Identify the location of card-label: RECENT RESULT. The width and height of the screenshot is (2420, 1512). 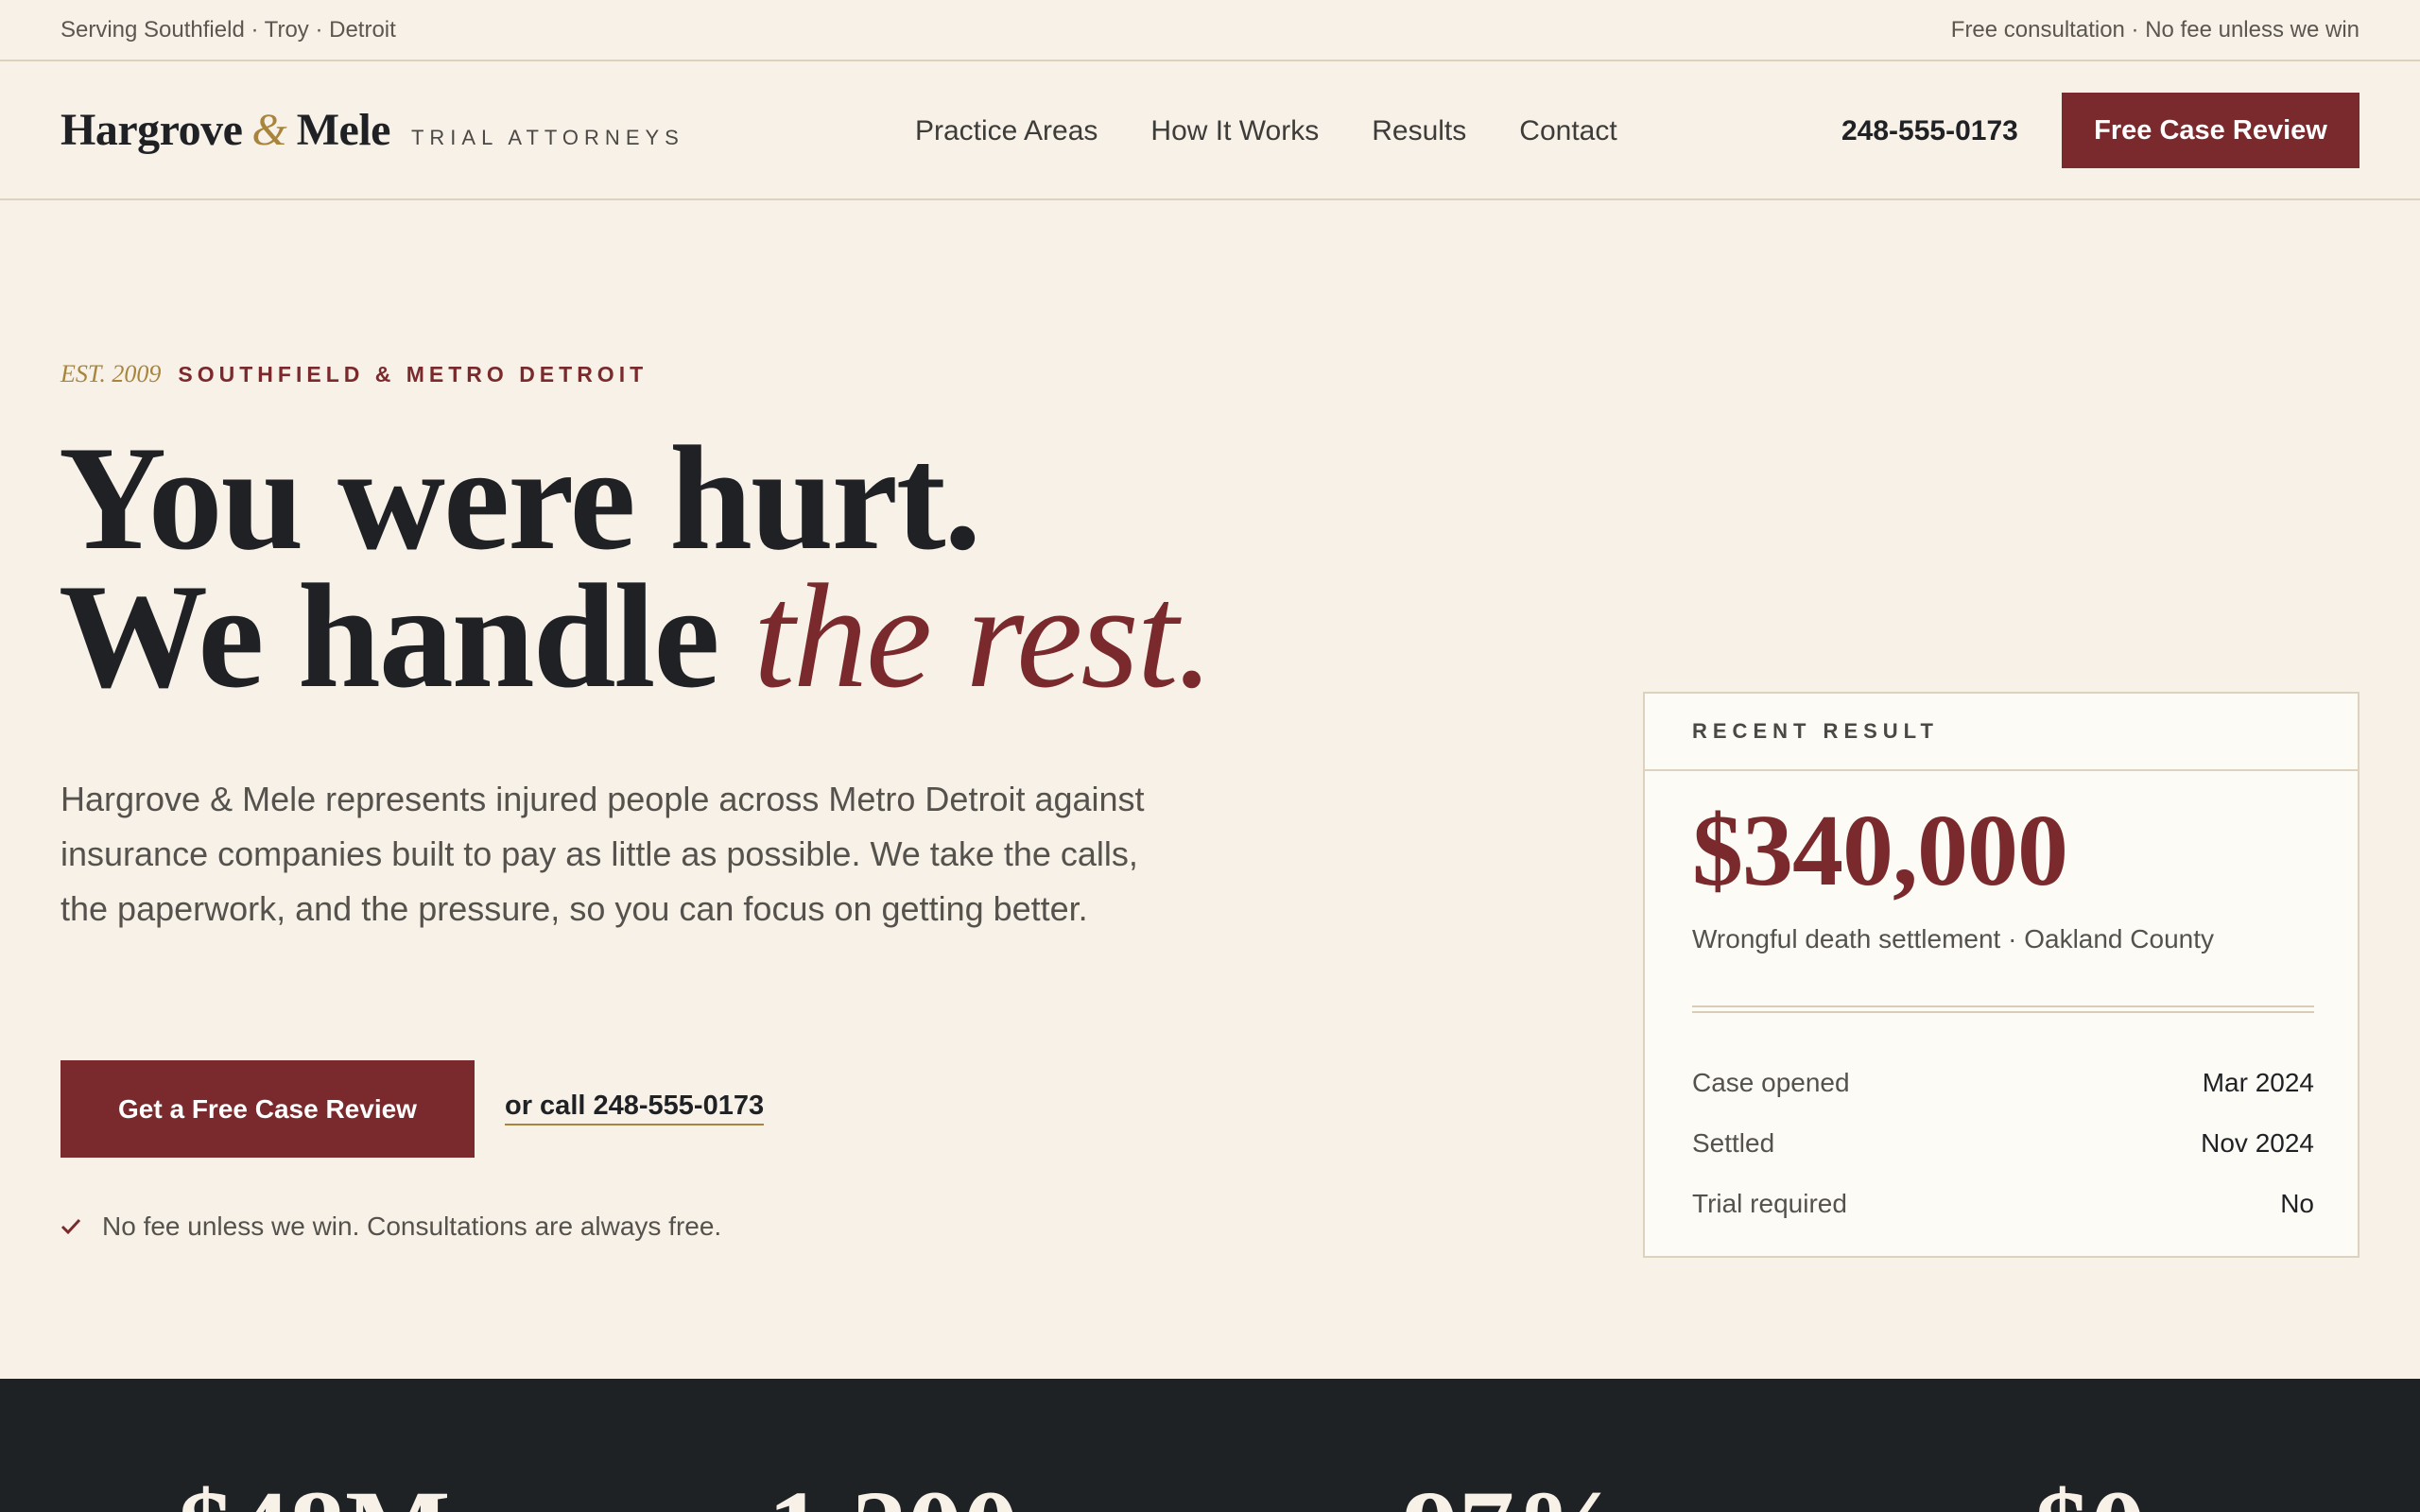
(2001, 732).